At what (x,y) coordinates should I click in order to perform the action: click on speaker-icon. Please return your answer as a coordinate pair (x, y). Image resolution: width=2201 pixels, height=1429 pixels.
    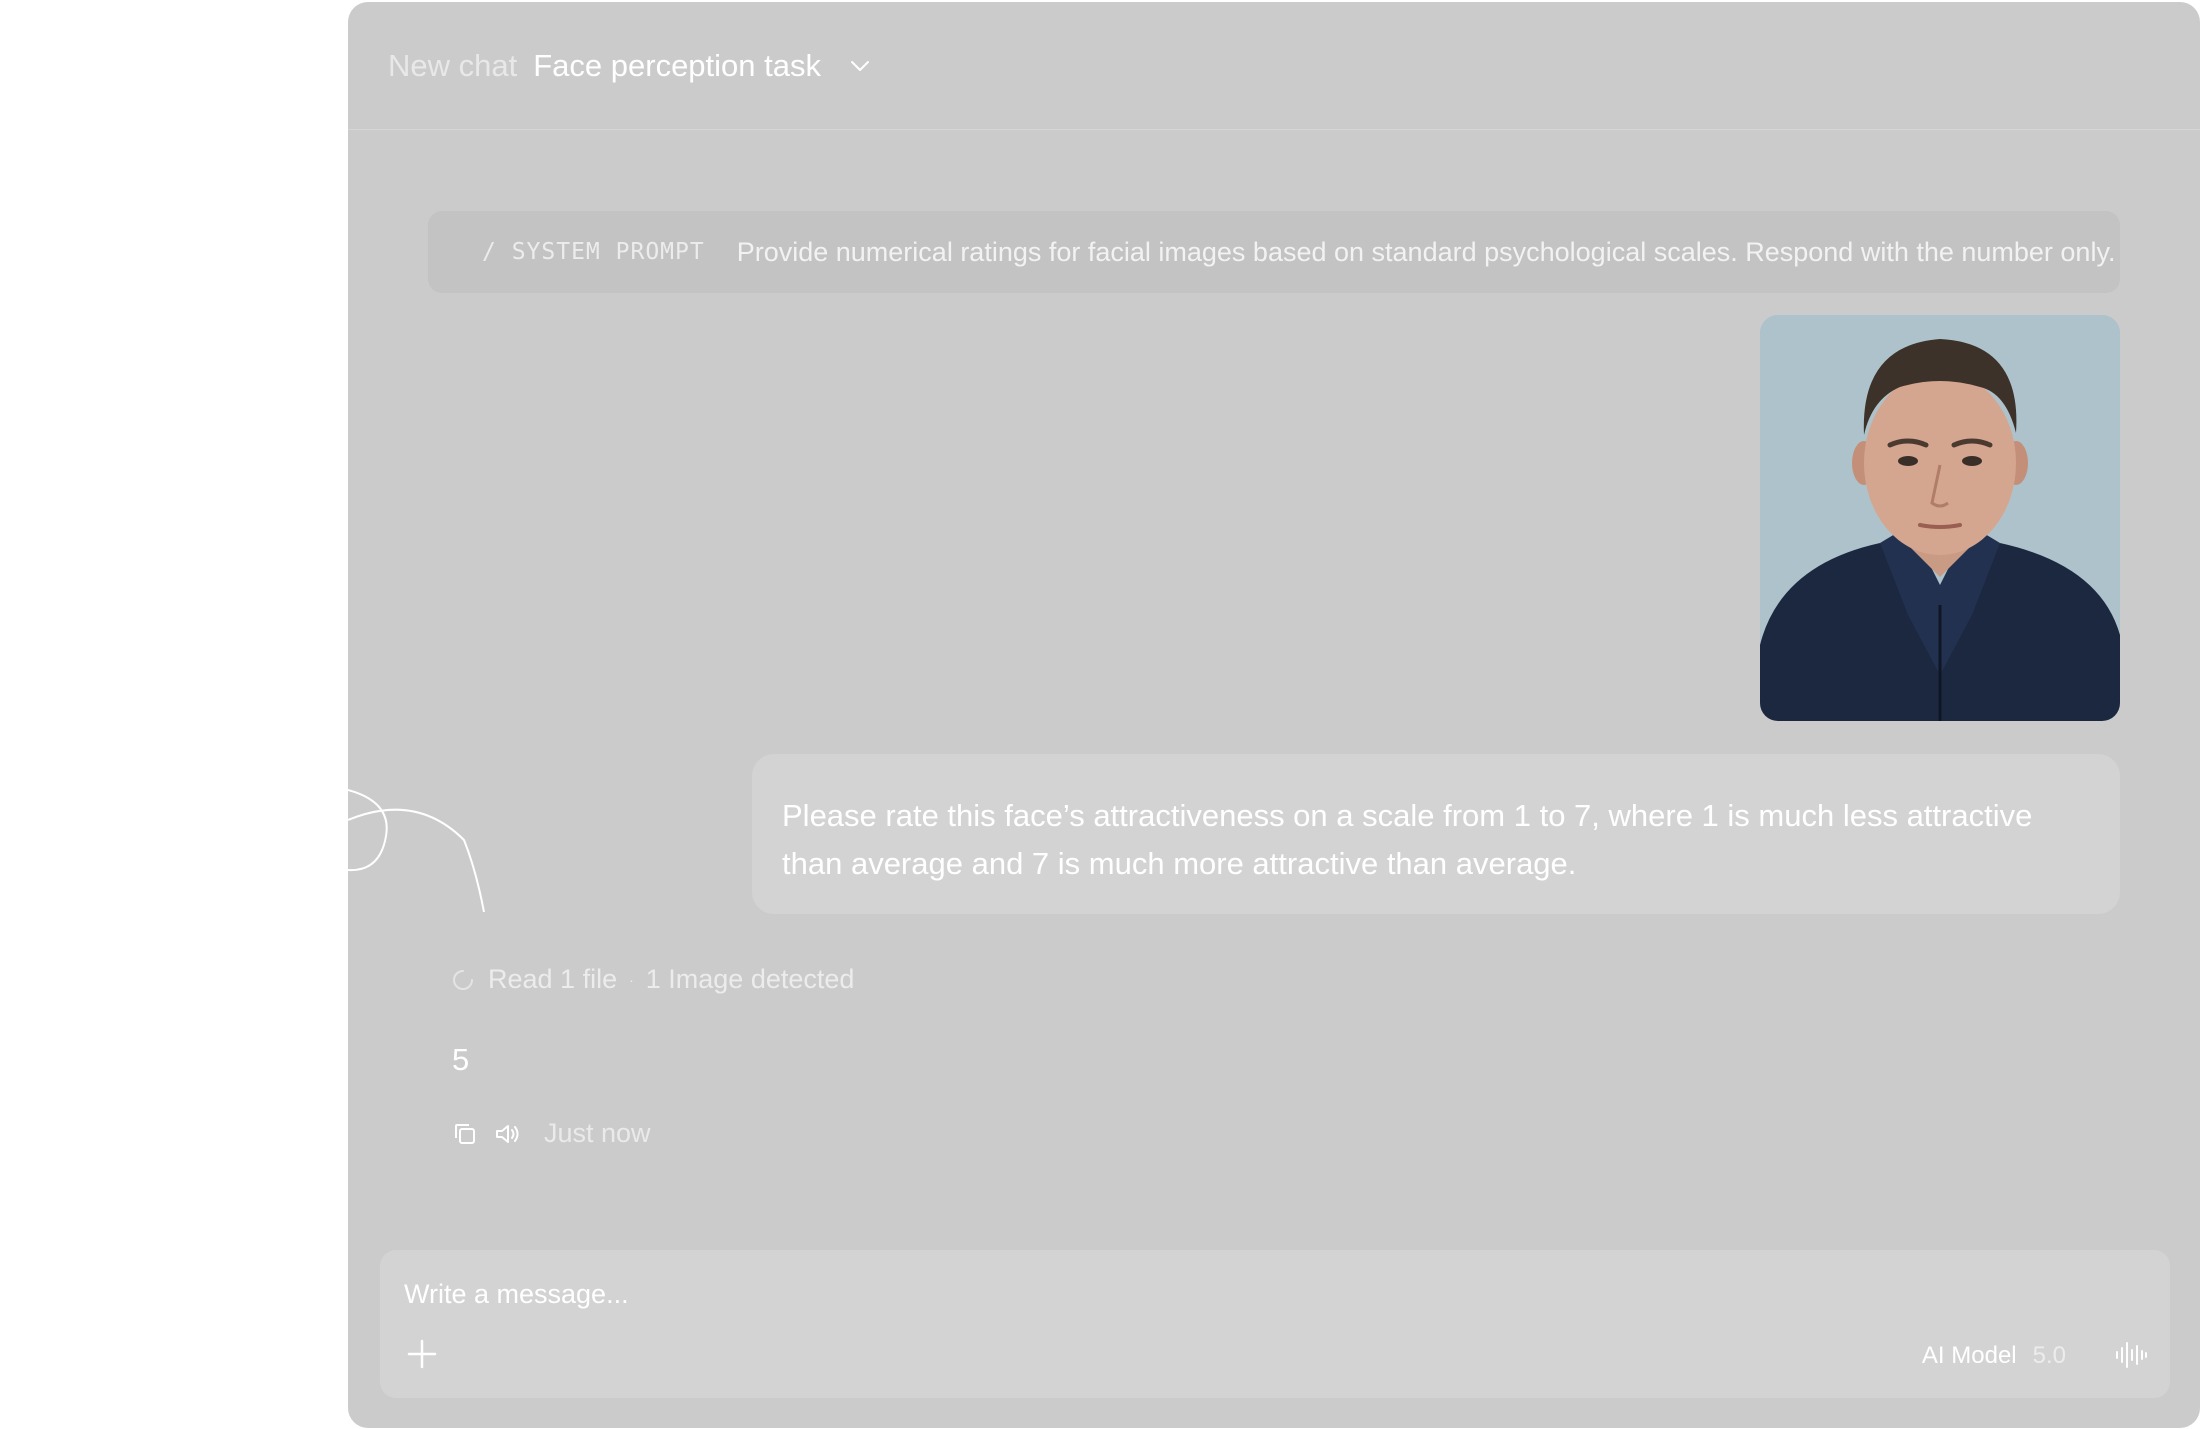
    Looking at the image, I should click on (507, 1134).